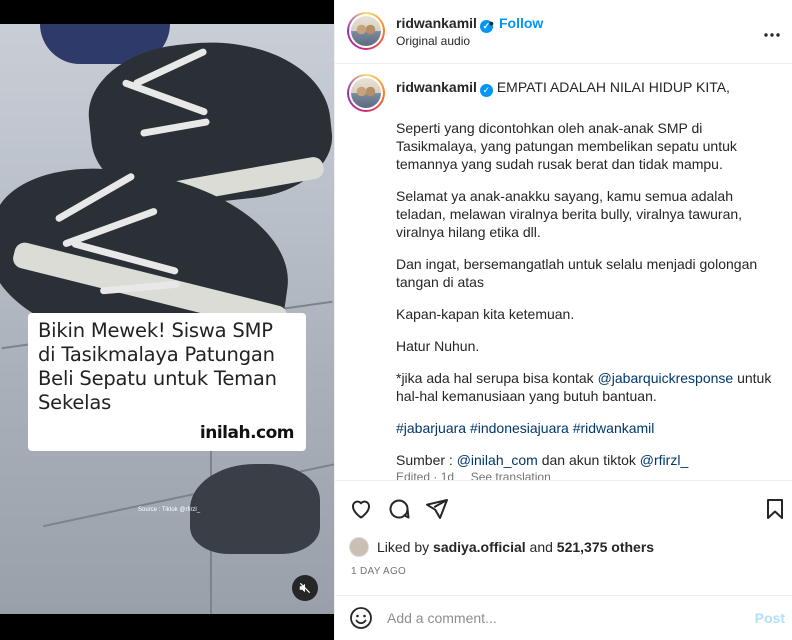 This screenshot has height=640, width=792. Describe the element at coordinates (433, 41) in the screenshot. I see `audio-link: Original audio` at that location.